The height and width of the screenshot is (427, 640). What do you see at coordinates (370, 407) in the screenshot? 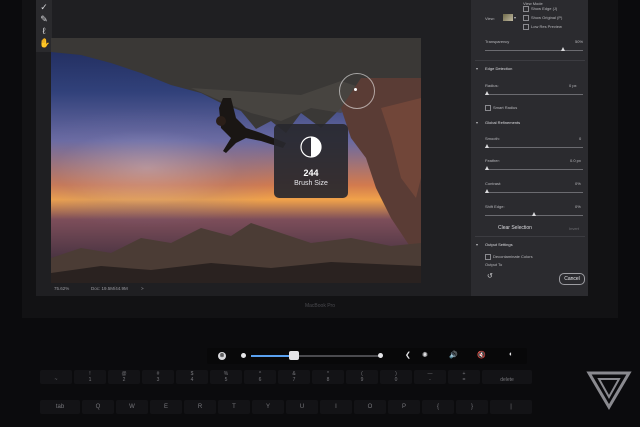
I see `key-o: O` at bounding box center [370, 407].